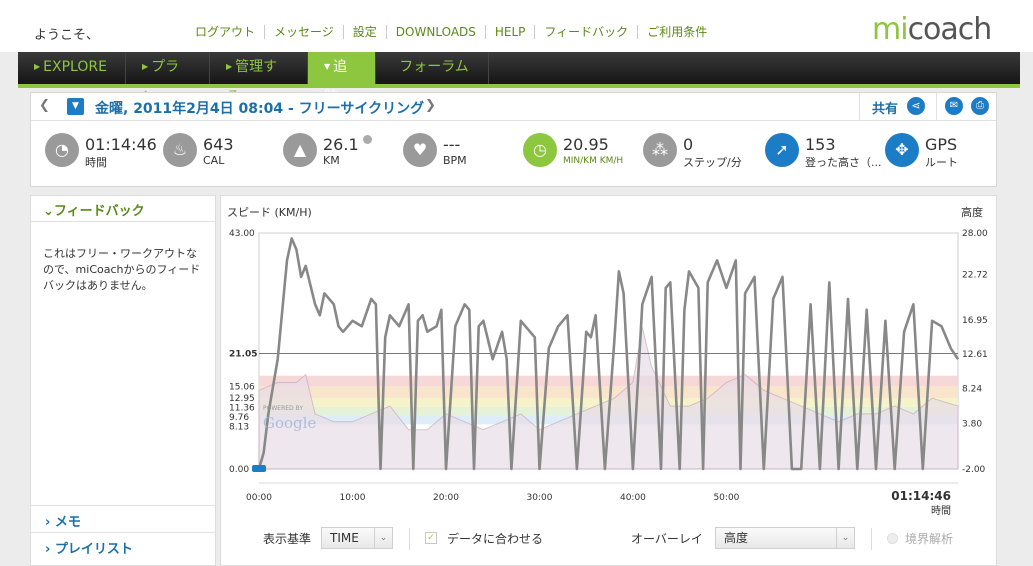 The width and height of the screenshot is (1033, 566). I want to click on stat-speed-label: MIN/KM KM/H, so click(593, 161).